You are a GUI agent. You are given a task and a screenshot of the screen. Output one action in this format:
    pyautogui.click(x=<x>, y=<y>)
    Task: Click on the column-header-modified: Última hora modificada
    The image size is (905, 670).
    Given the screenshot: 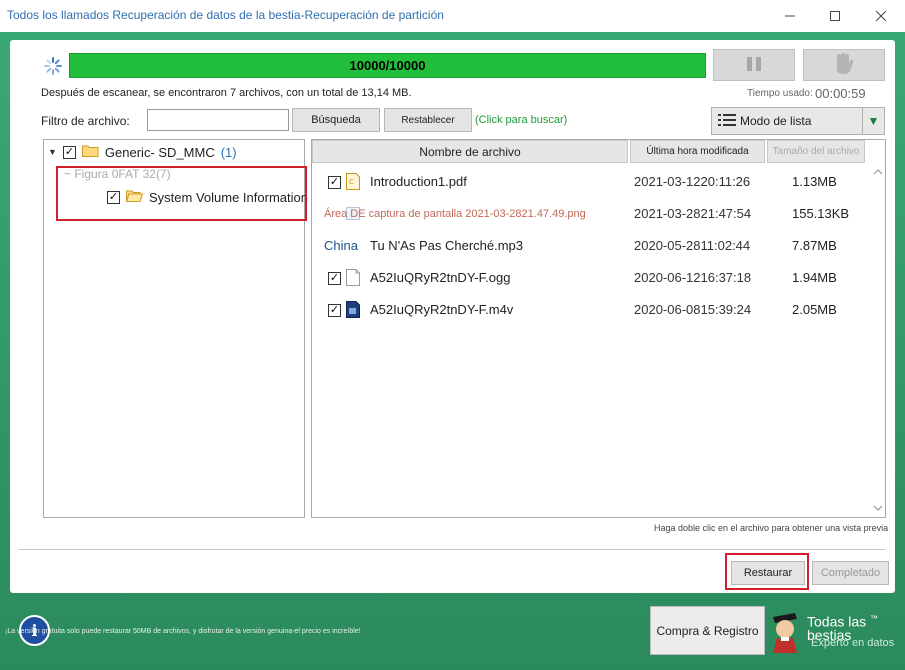 What is the action you would take?
    pyautogui.click(x=697, y=151)
    